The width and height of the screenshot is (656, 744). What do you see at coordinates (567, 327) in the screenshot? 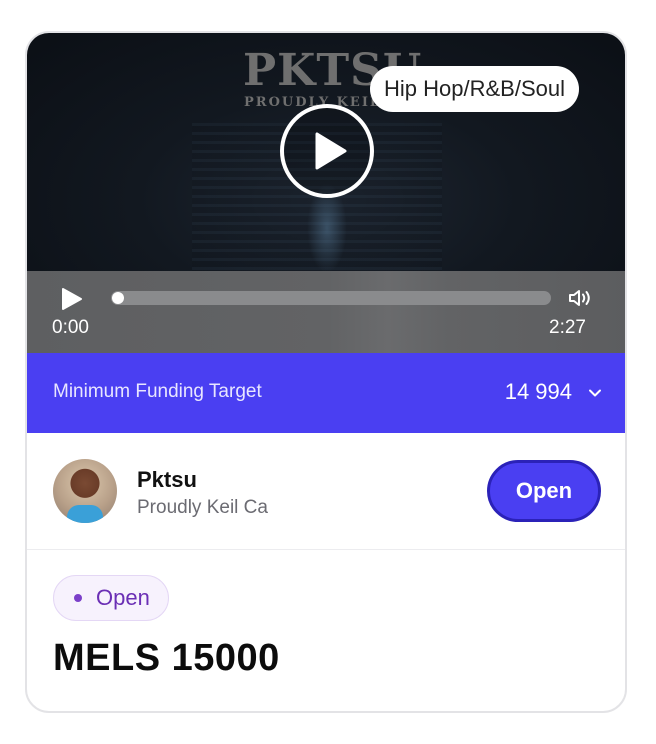
I see `duration: 2:27` at bounding box center [567, 327].